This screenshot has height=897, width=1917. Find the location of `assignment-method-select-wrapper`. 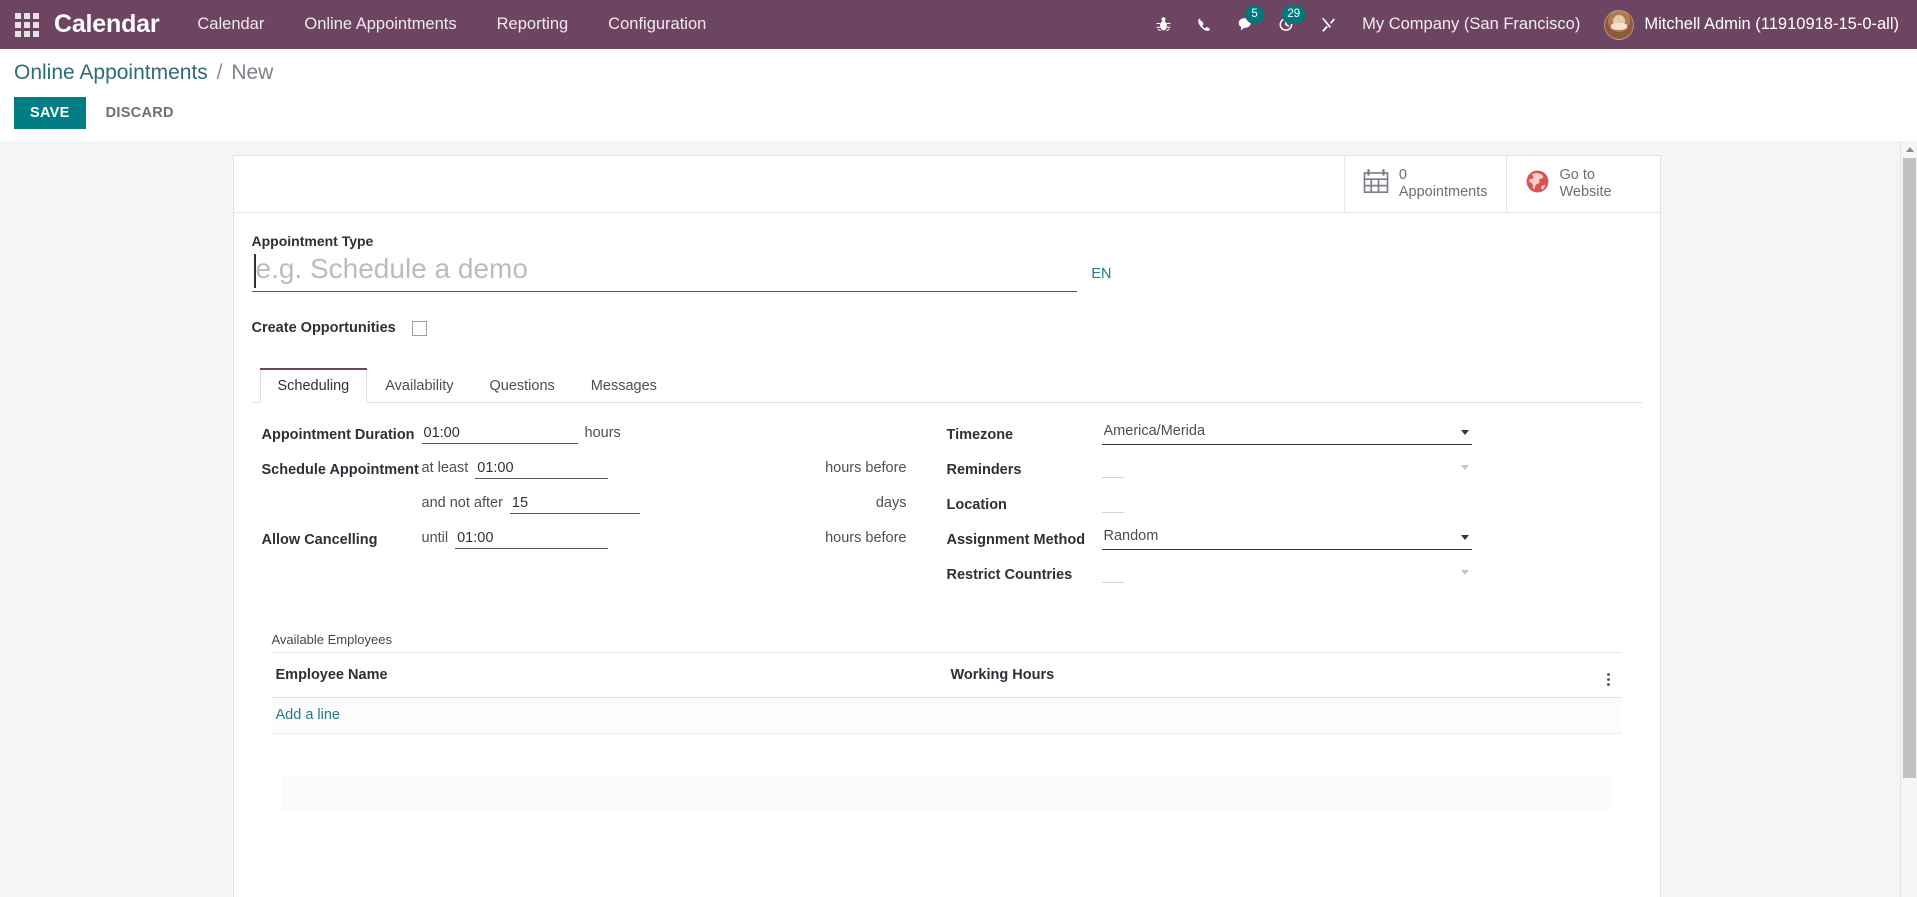

assignment-method-select-wrapper is located at coordinates (1286, 538).